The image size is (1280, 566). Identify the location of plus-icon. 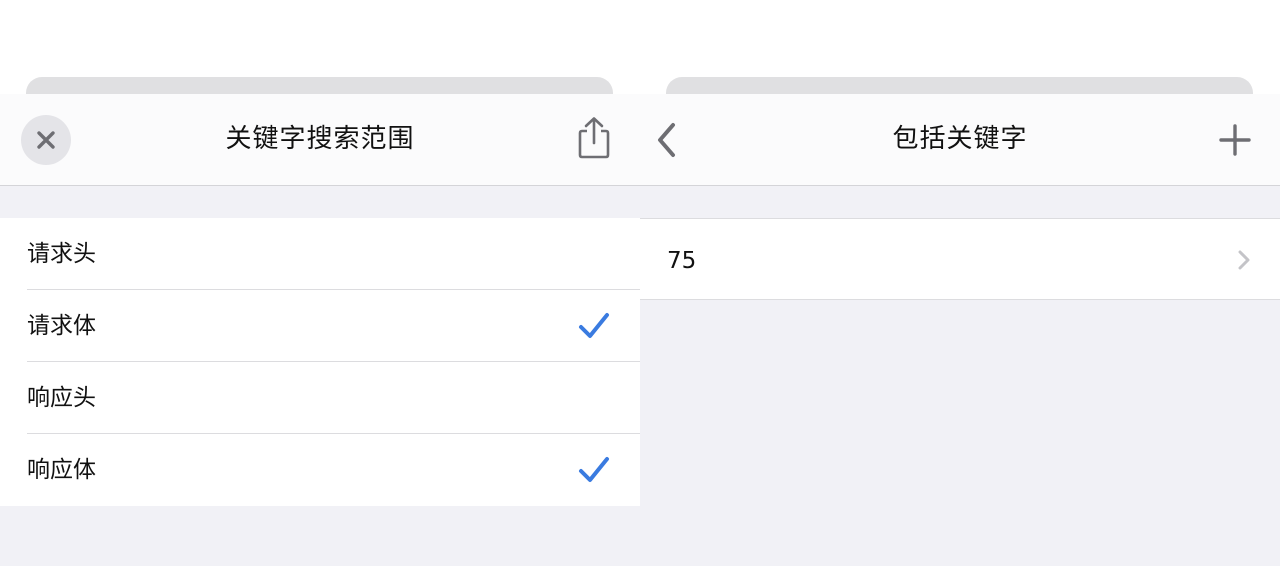
(1235, 140).